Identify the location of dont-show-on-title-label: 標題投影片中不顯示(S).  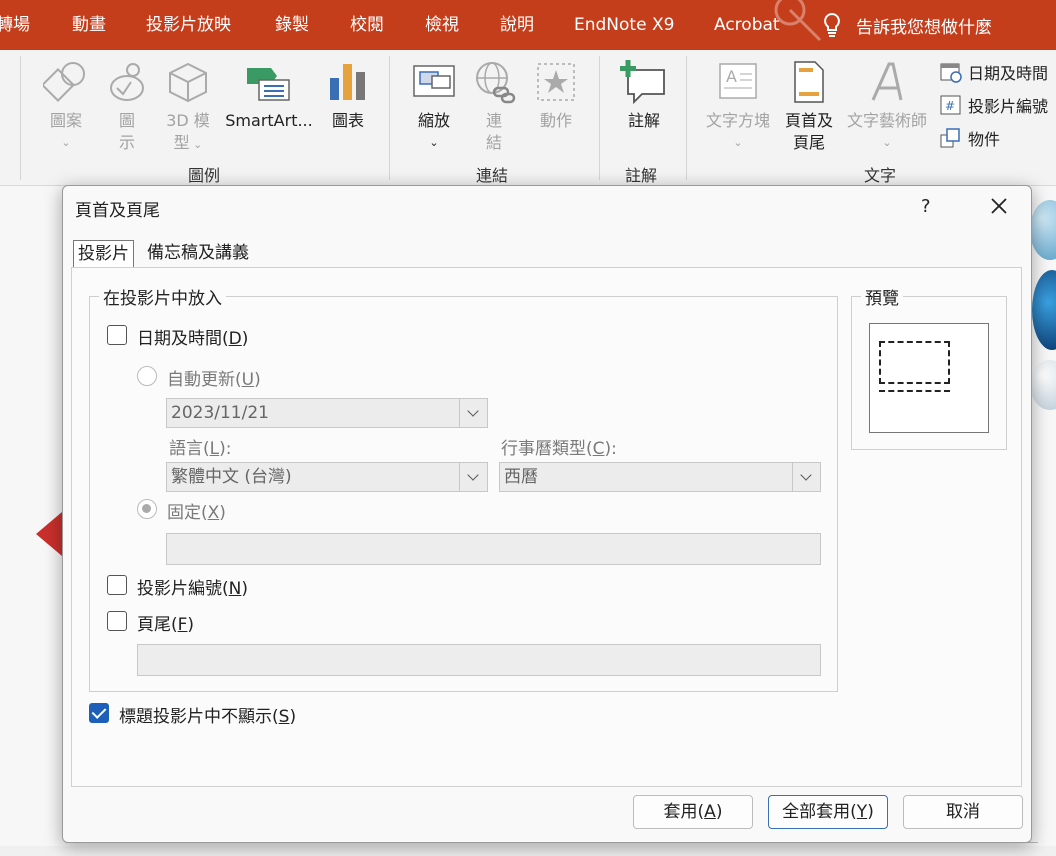
(208, 717).